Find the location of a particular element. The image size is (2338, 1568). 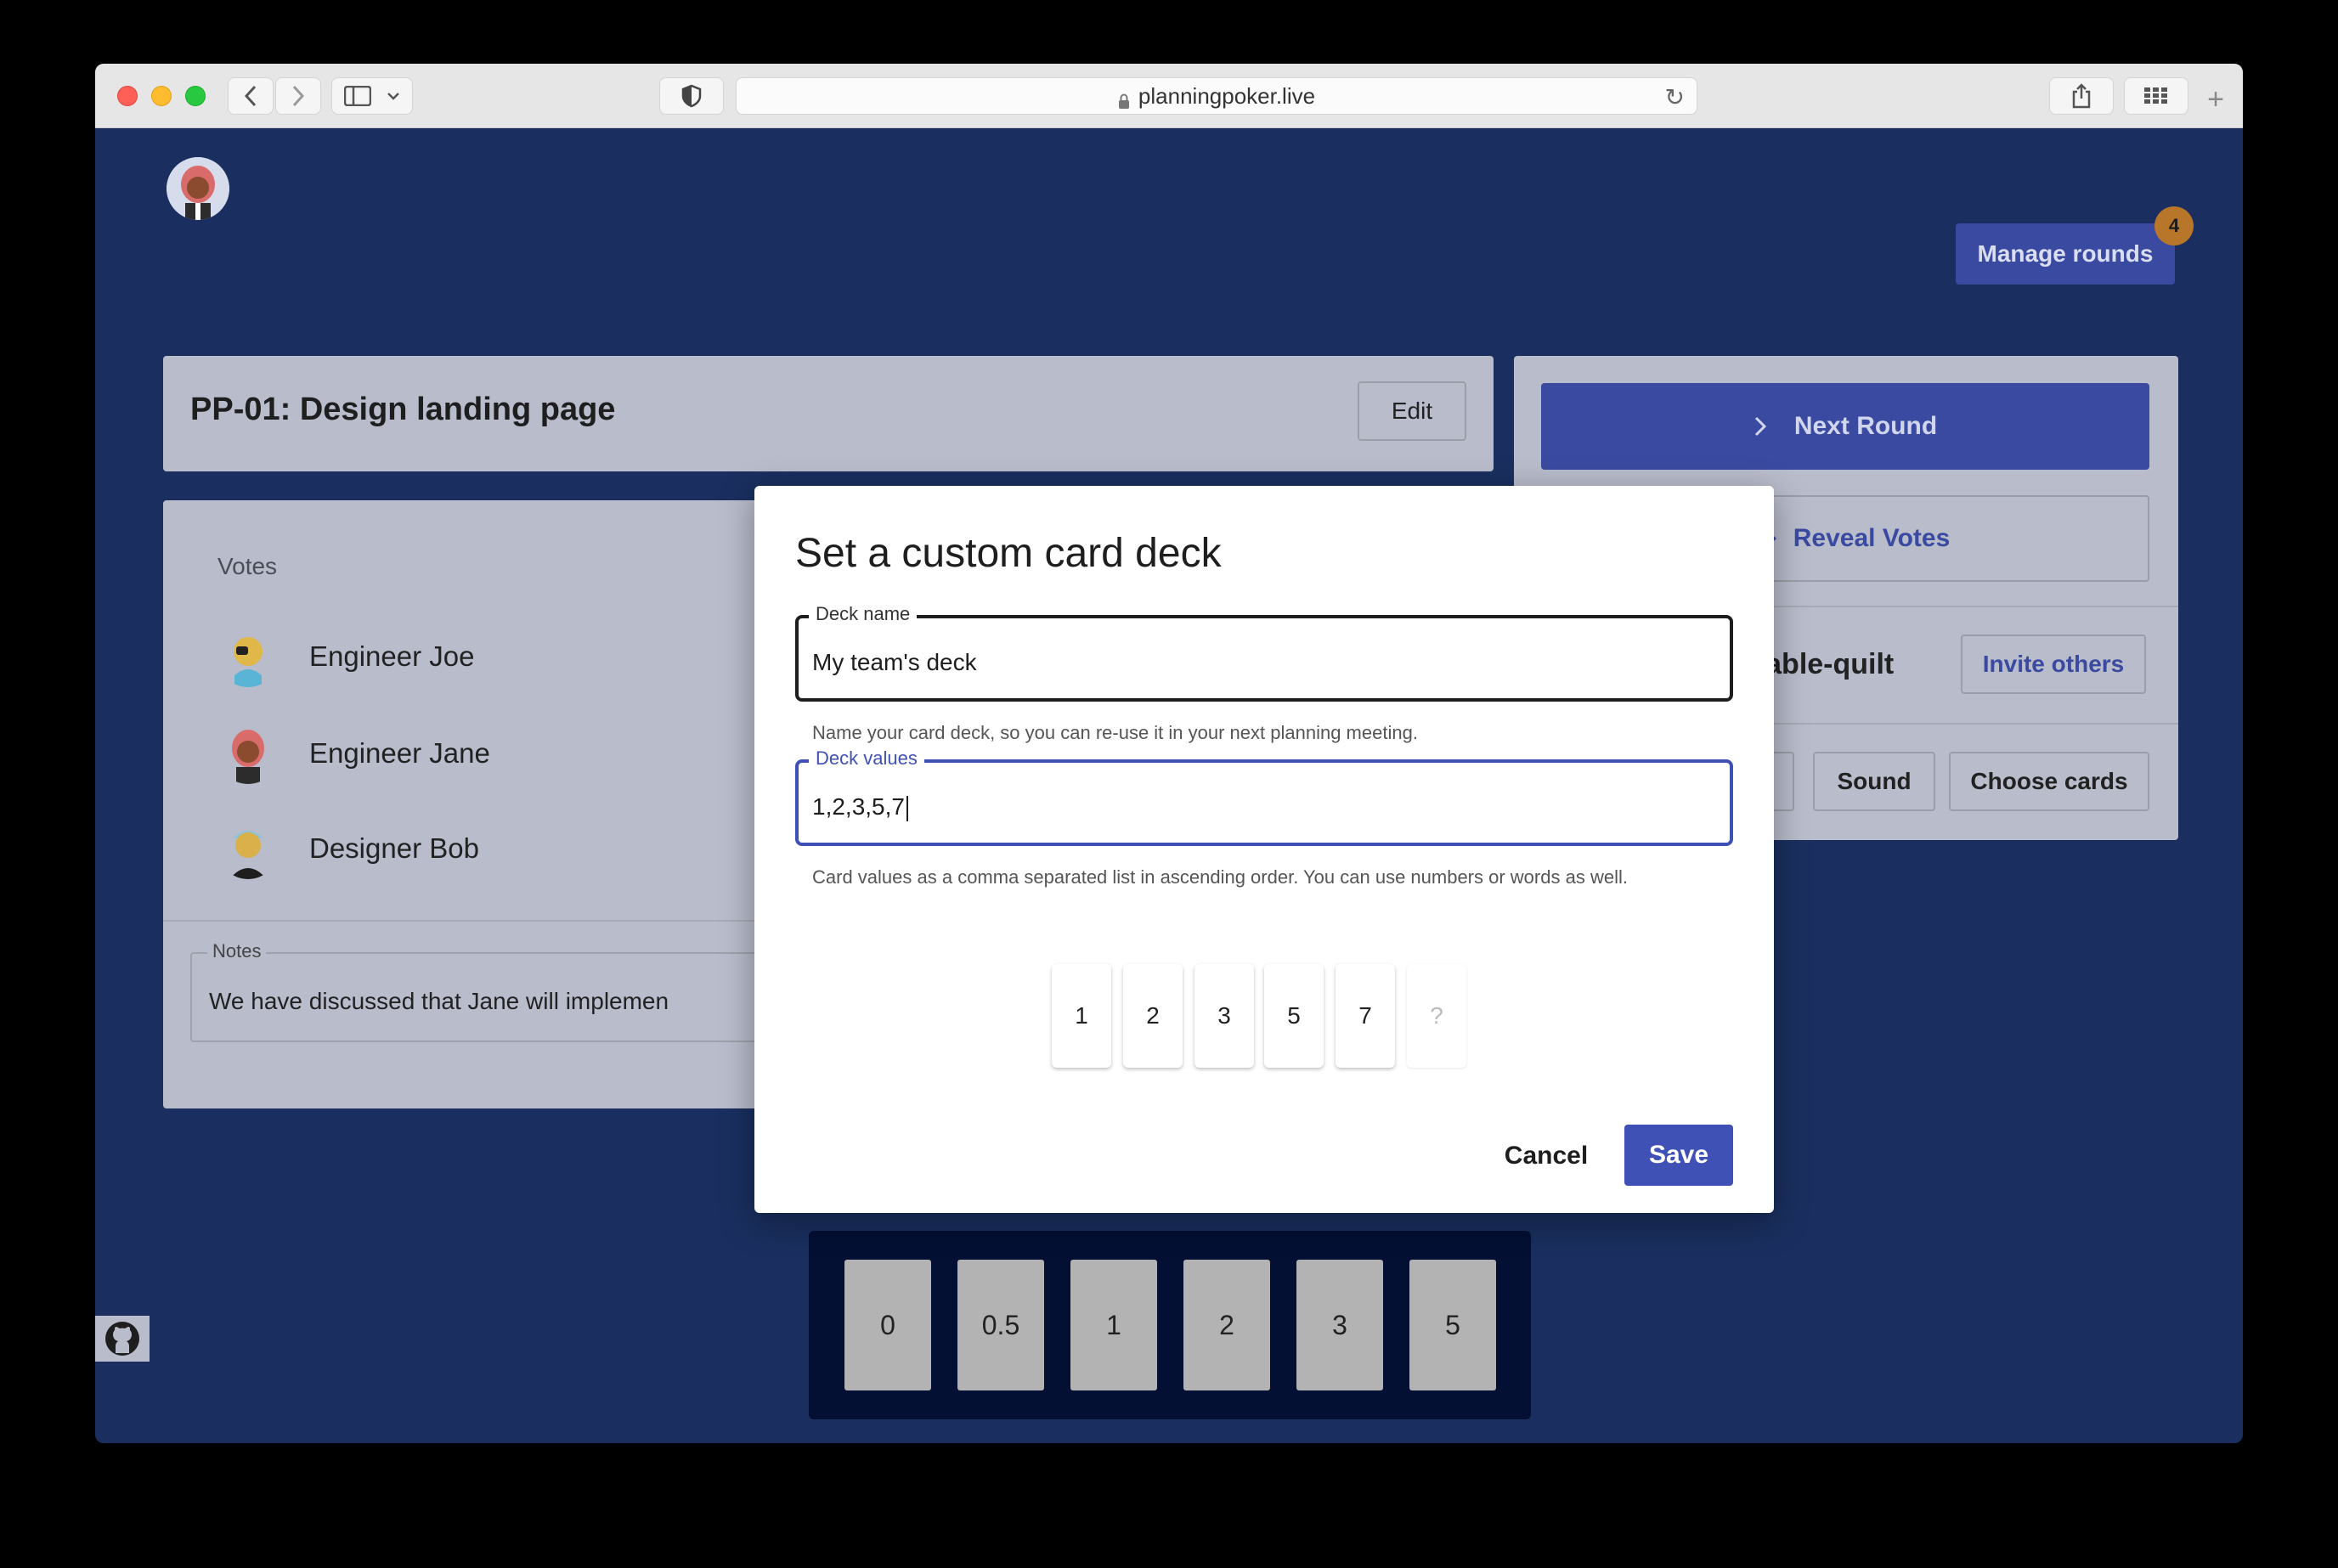

rounds-count-badge: 4 is located at coordinates (2174, 225).